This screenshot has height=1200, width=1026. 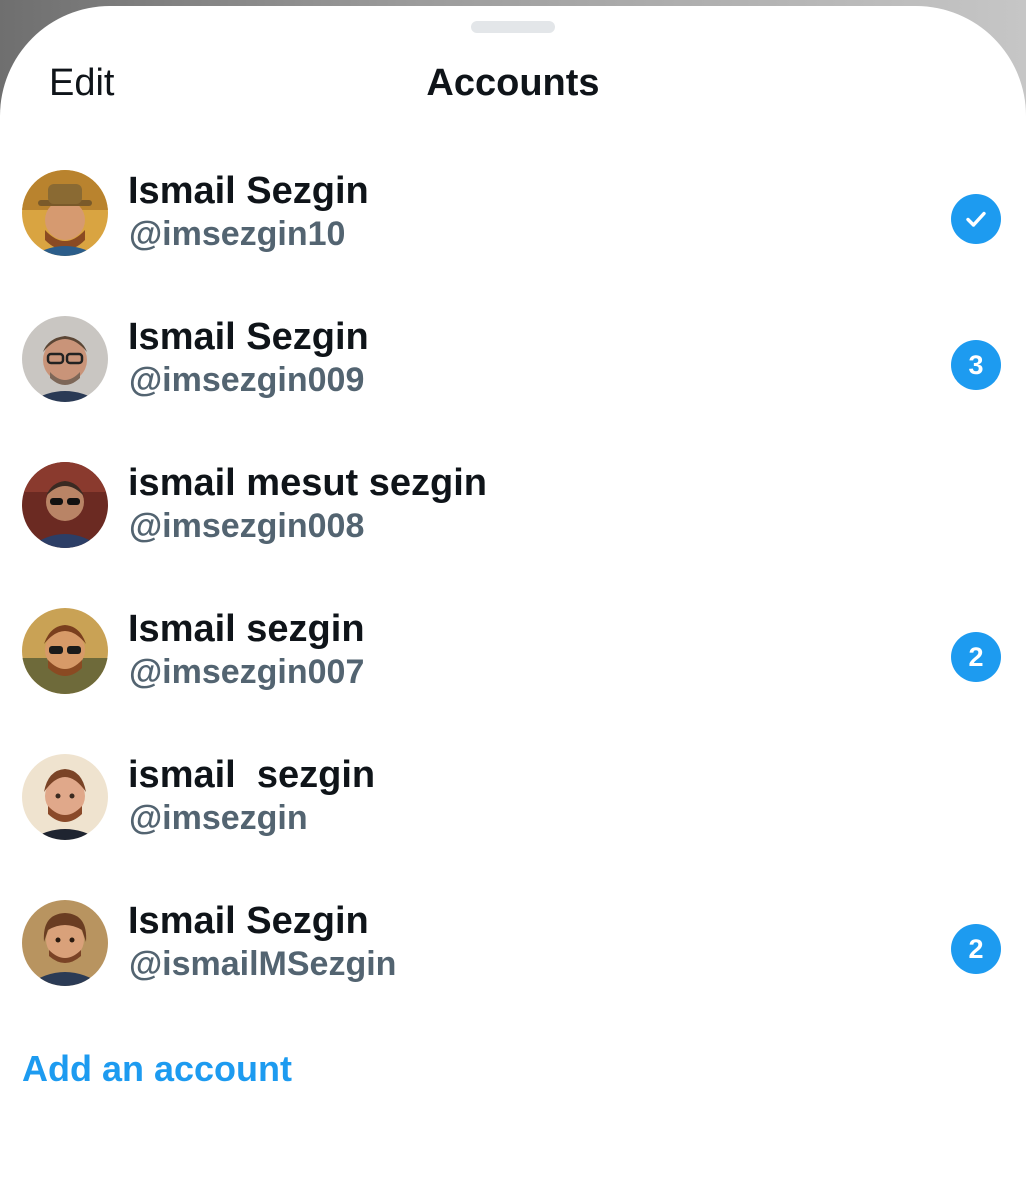 What do you see at coordinates (513, 83) in the screenshot?
I see `sheet-title: Accounts` at bounding box center [513, 83].